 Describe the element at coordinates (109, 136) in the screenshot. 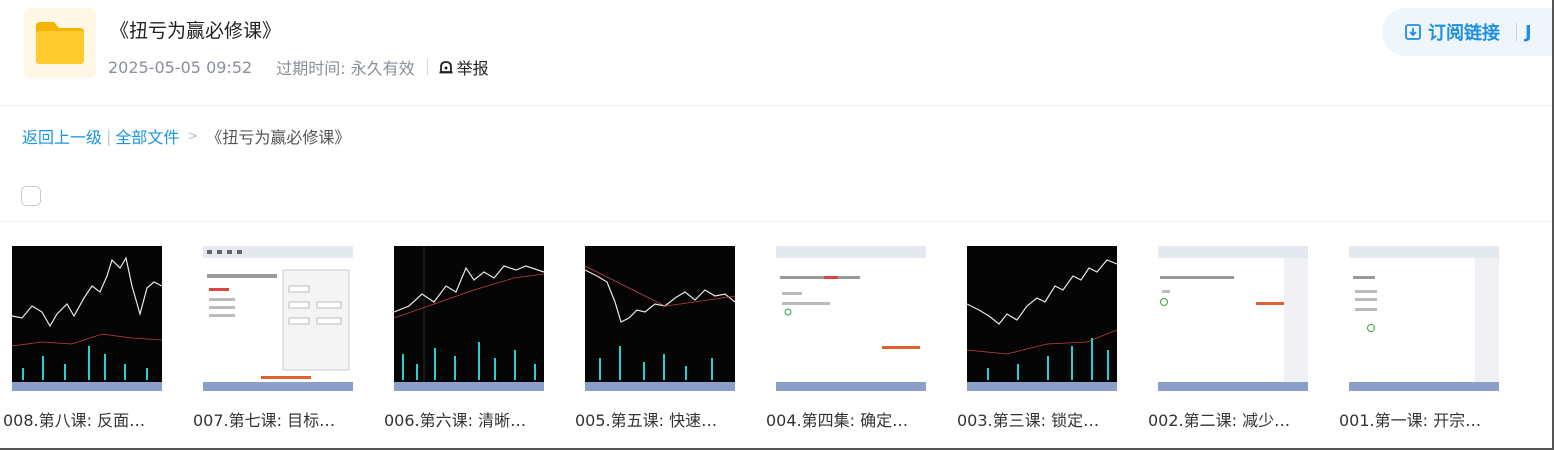

I see `breadcrumb-pipe: |` at that location.